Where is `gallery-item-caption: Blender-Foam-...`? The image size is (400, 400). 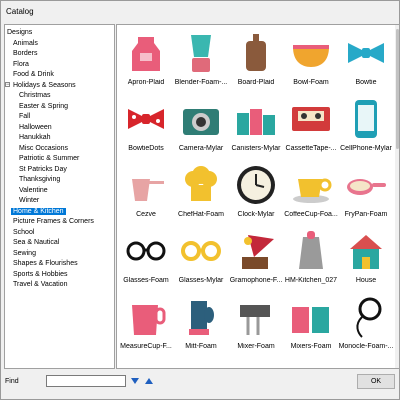
gallery-item-caption: Blender-Foam-... is located at coordinates (201, 82).